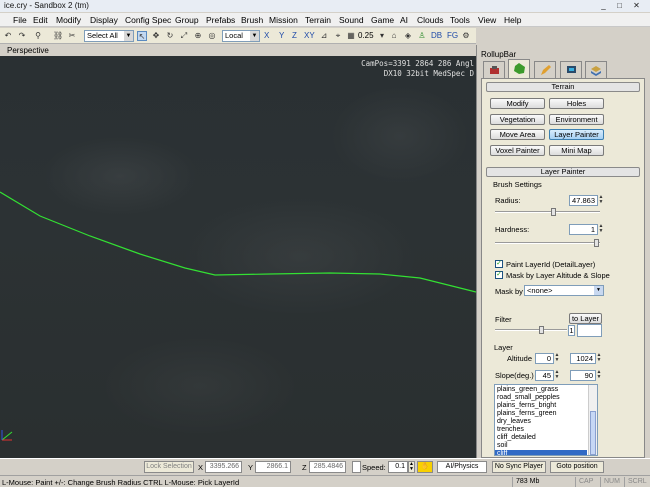 The width and height of the screenshot is (650, 487). Describe the element at coordinates (72, 36) in the screenshot. I see `unlink-icon: ✂` at that location.